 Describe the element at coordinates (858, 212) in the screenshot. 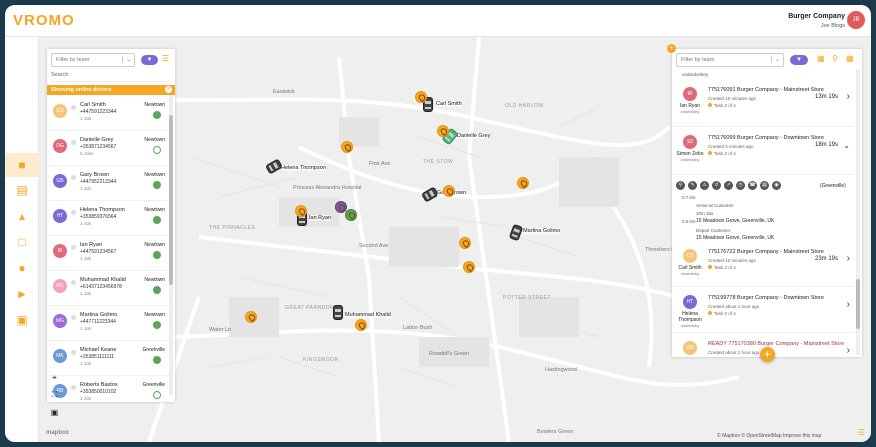

I see `orders-scrollbar` at that location.